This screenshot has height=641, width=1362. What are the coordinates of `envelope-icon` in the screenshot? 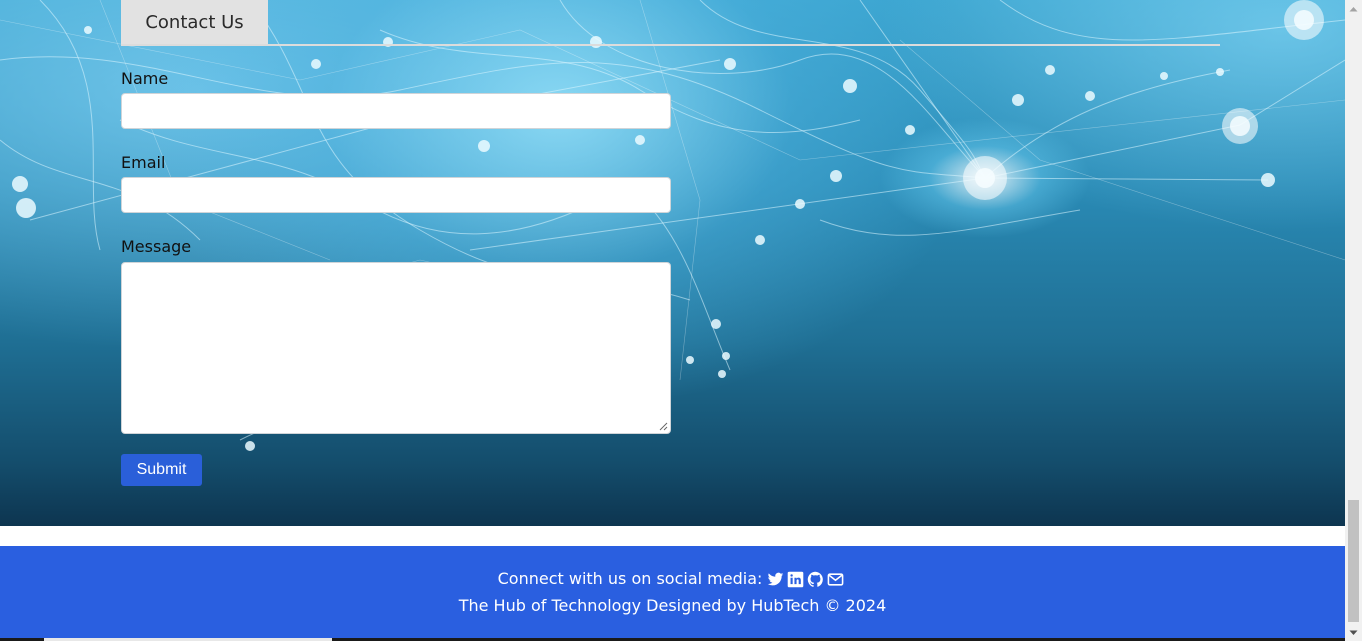 It's located at (835, 579).